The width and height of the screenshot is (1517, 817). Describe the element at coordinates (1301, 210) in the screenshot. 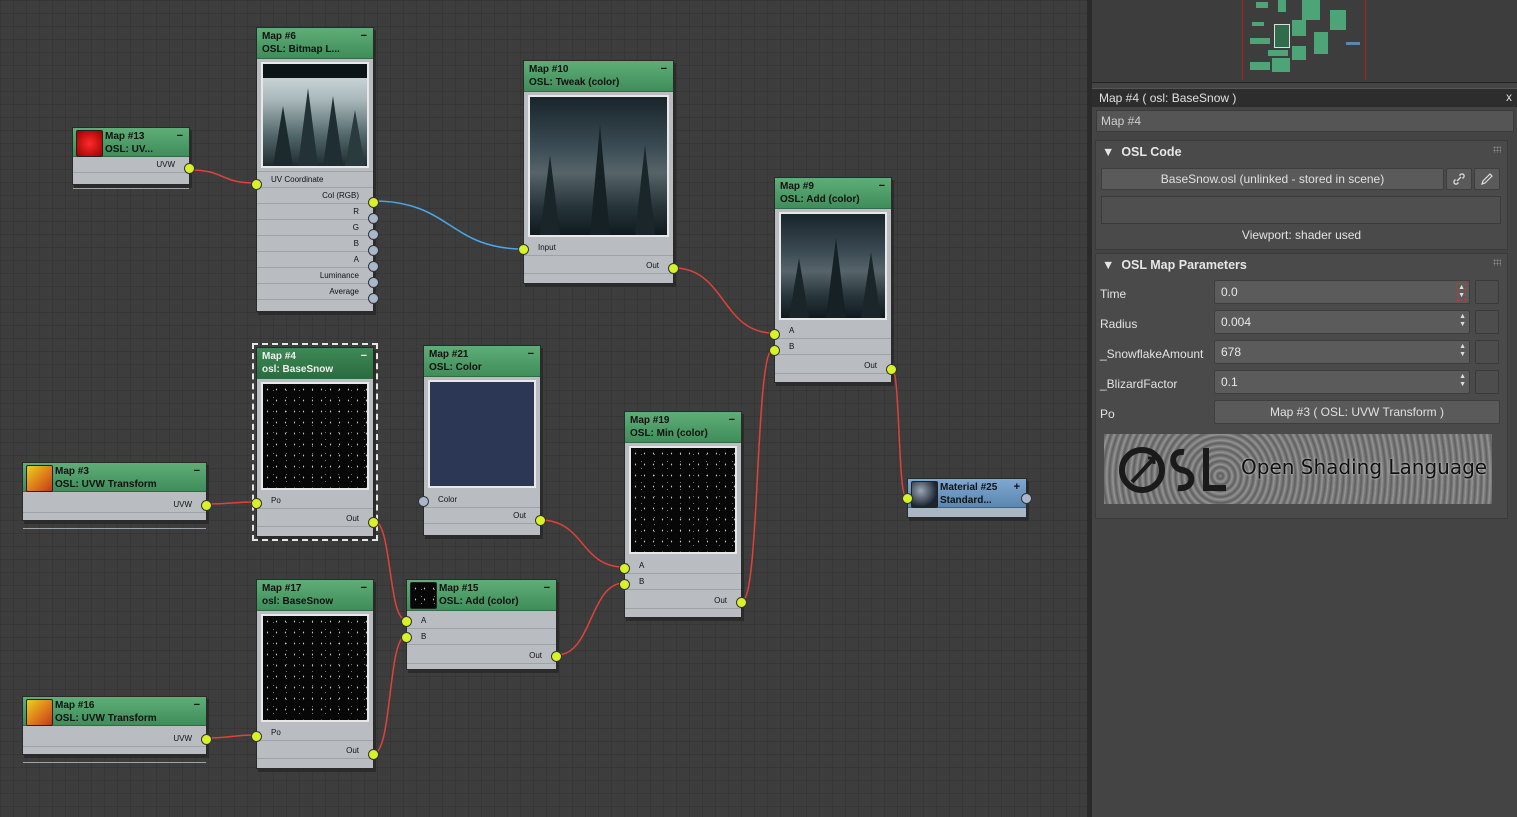

I see `osl-code-area` at that location.